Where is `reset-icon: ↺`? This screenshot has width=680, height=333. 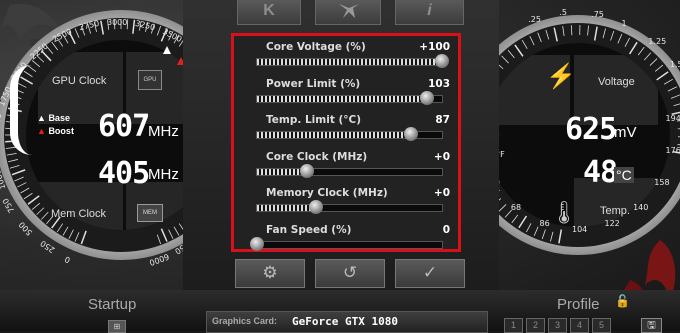 reset-icon: ↺ is located at coordinates (350, 272).